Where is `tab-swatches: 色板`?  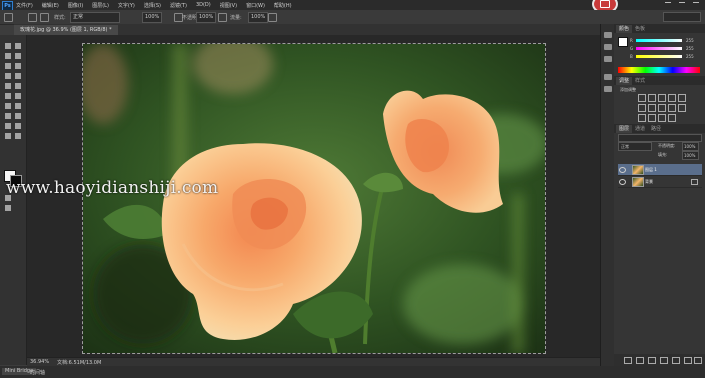 tab-swatches: 色板 is located at coordinates (640, 29).